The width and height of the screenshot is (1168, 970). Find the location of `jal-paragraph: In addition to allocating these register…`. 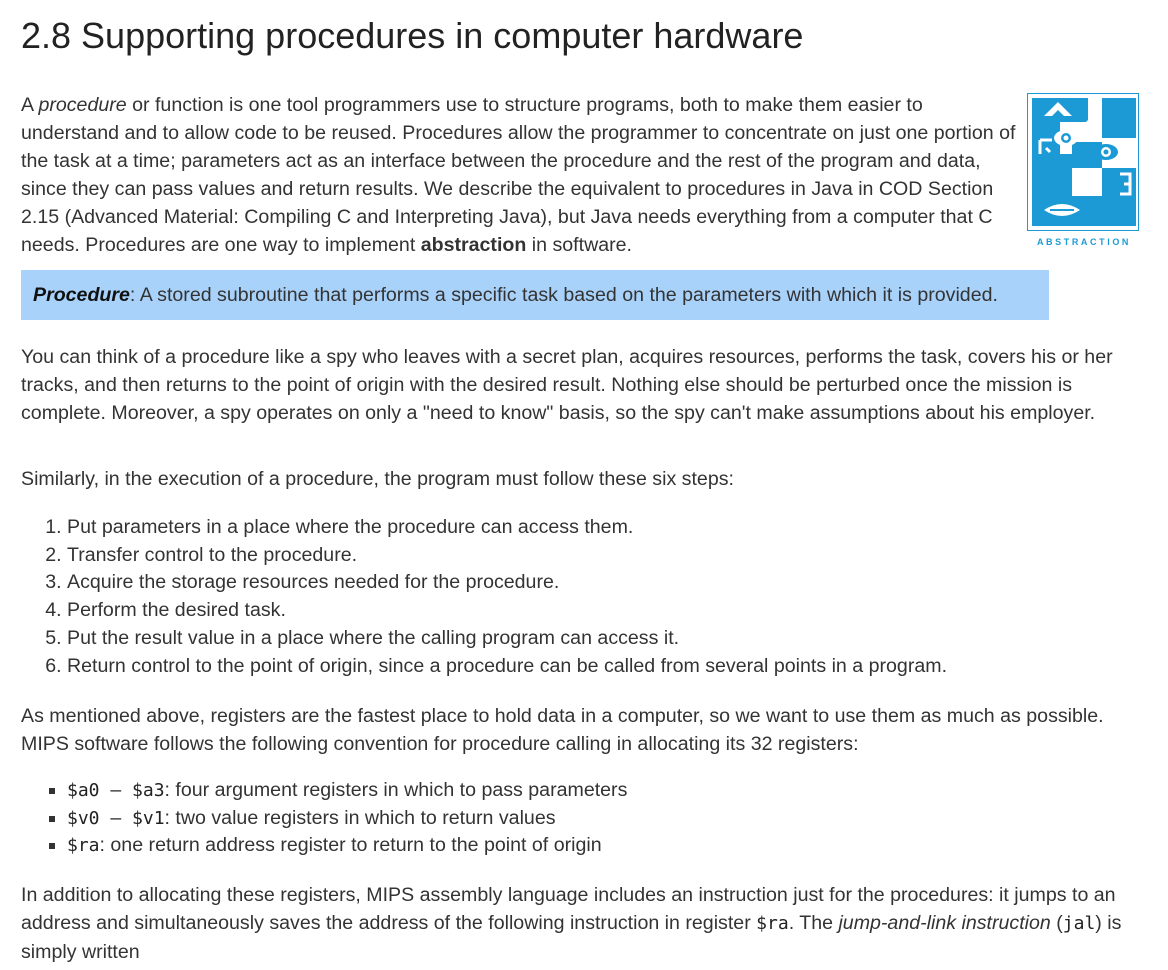

jal-paragraph: In addition to allocating these register… is located at coordinates (581, 923).